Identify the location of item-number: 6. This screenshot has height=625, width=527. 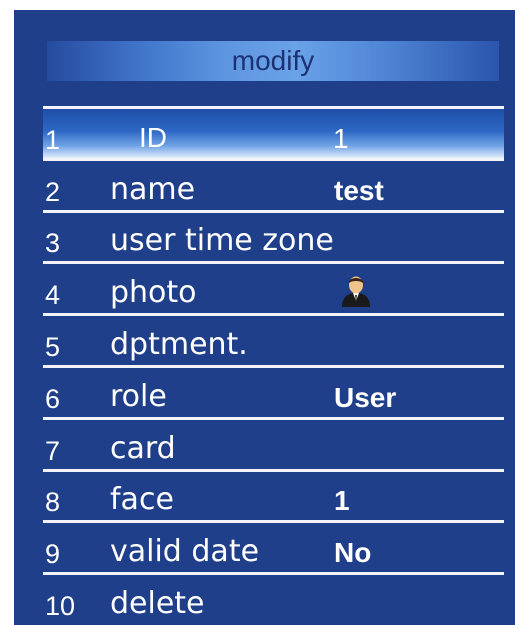
(53, 398).